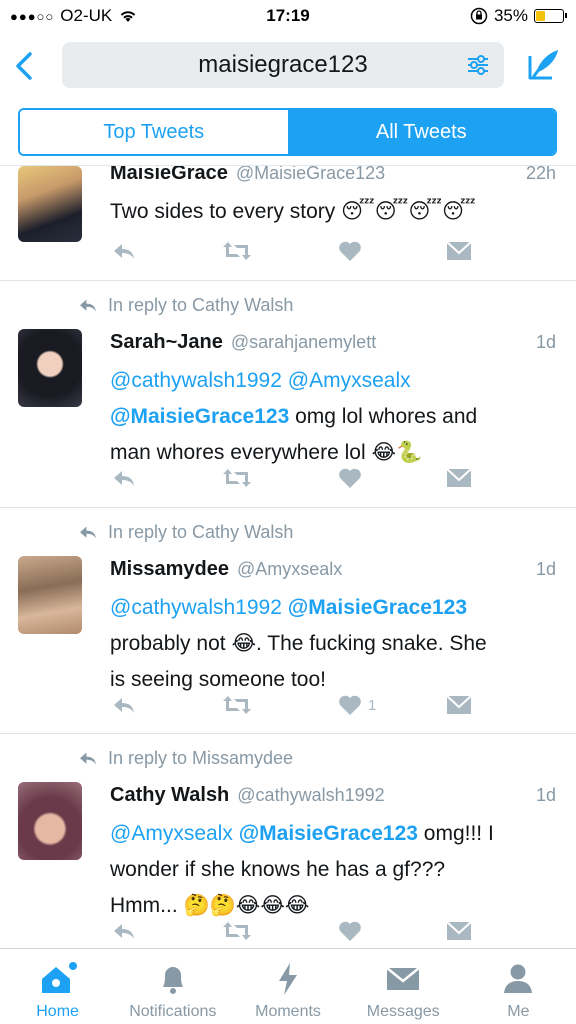 The image size is (576, 1024). Describe the element at coordinates (166, 342) in the screenshot. I see `display-name: Sarah~Jane` at that location.